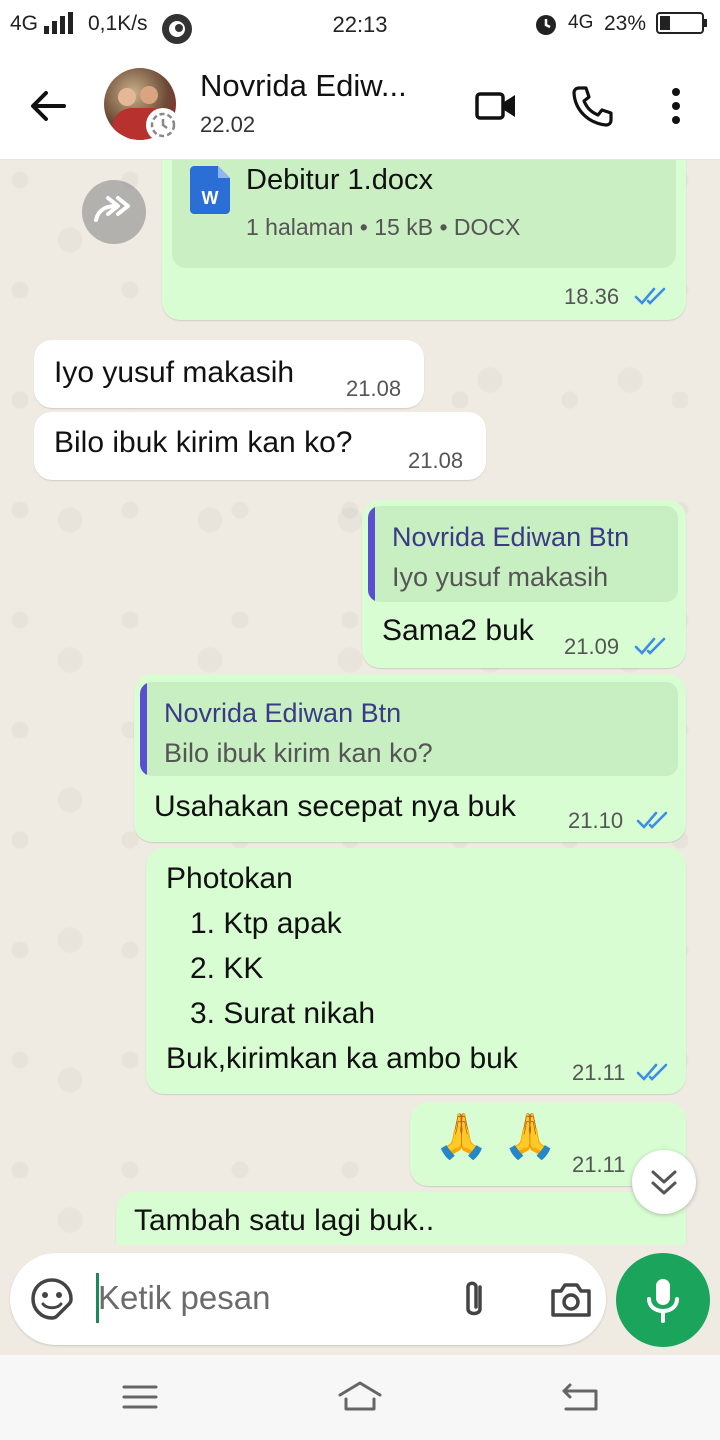 The image size is (720, 1440). What do you see at coordinates (229, 878) in the screenshot?
I see `message-line: Photokan` at bounding box center [229, 878].